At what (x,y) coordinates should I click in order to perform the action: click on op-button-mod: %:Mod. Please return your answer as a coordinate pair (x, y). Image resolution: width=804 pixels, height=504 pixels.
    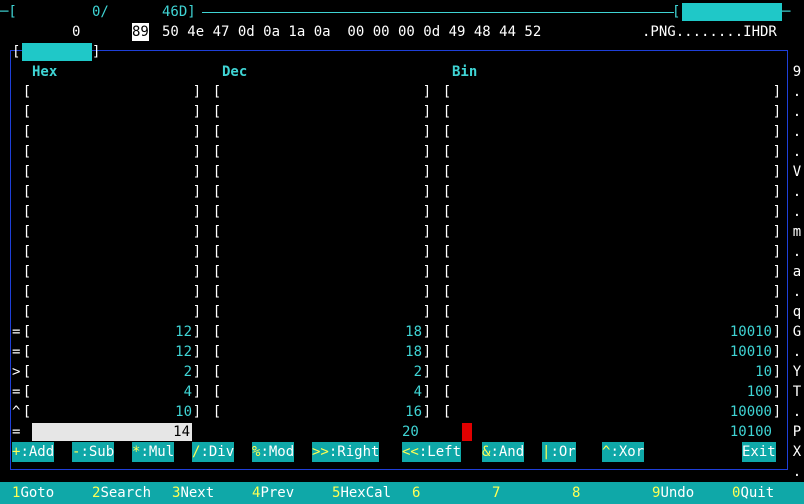
    Looking at the image, I should click on (273, 452).